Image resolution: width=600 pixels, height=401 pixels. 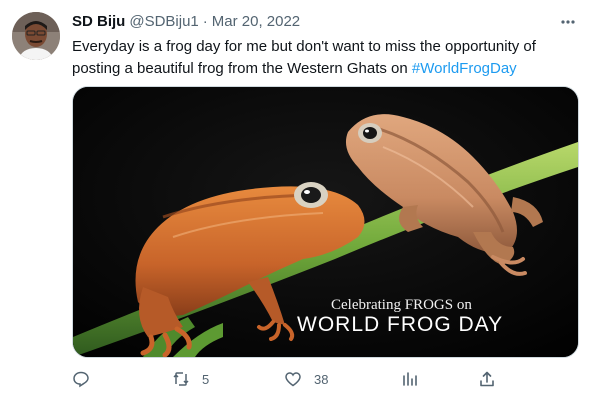 What do you see at coordinates (256, 21) in the screenshot?
I see `tweet-date: Mar 20, 2022` at bounding box center [256, 21].